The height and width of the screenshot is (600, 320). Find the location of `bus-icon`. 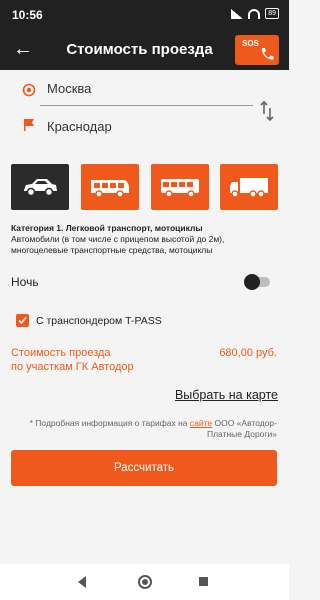

bus-icon is located at coordinates (110, 189).